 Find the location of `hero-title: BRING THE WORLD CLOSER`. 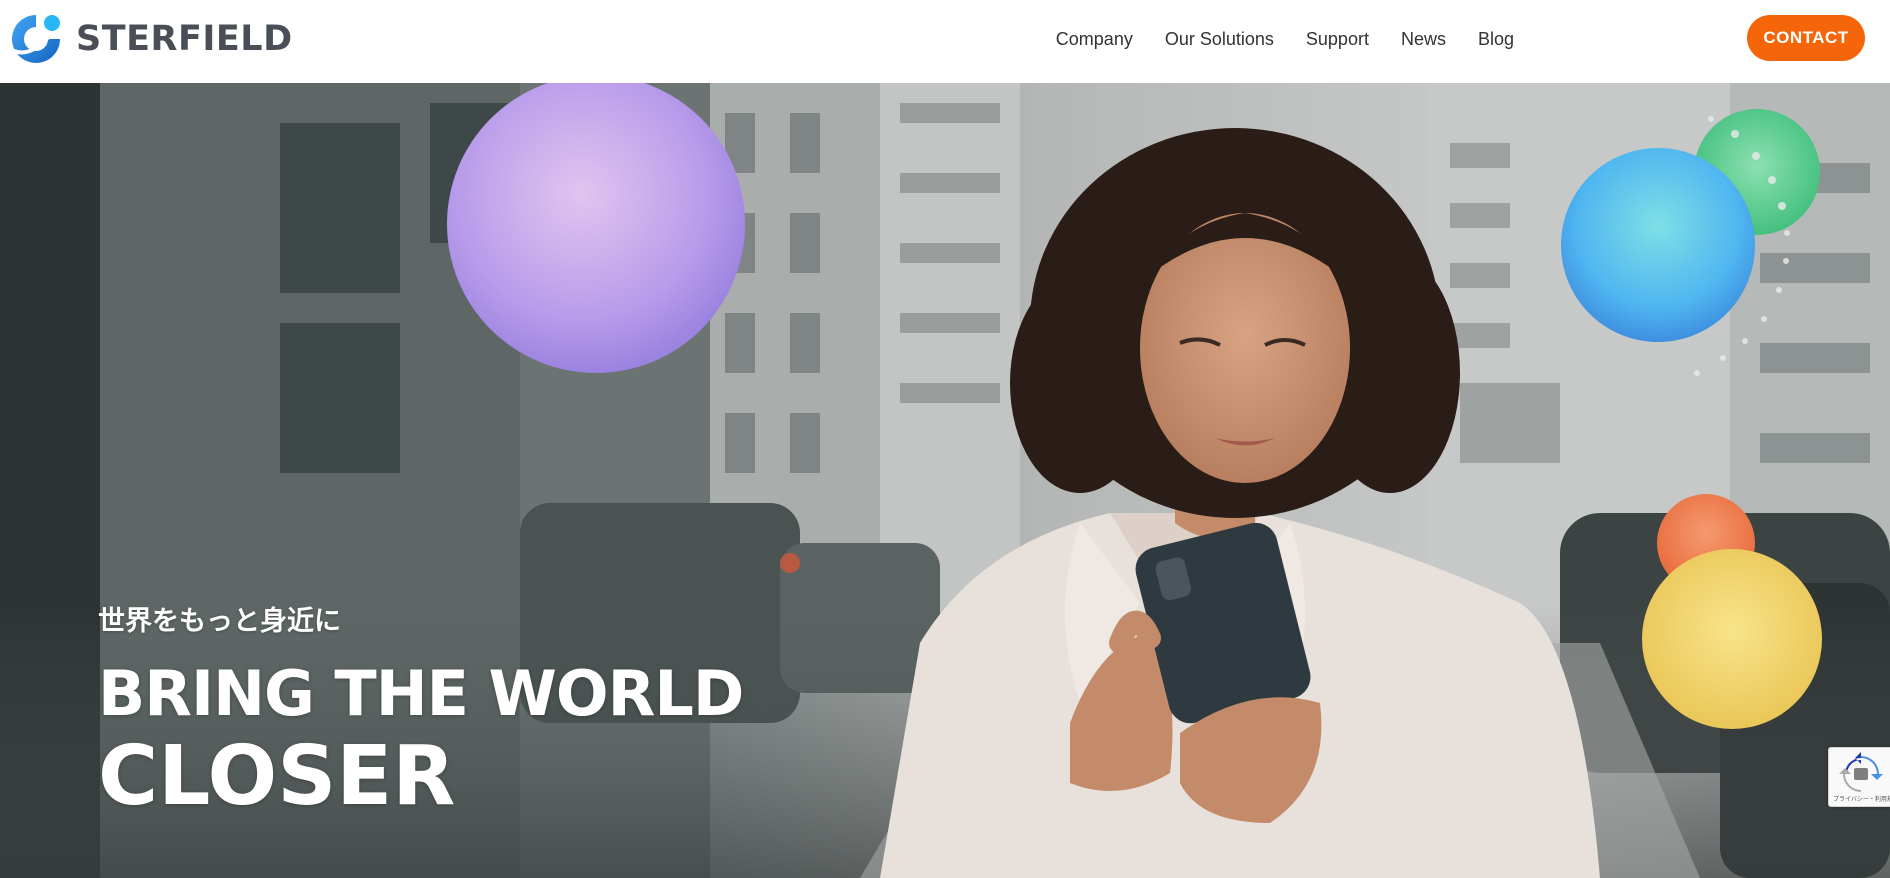

hero-title: BRING THE WORLD CLOSER is located at coordinates (421, 740).